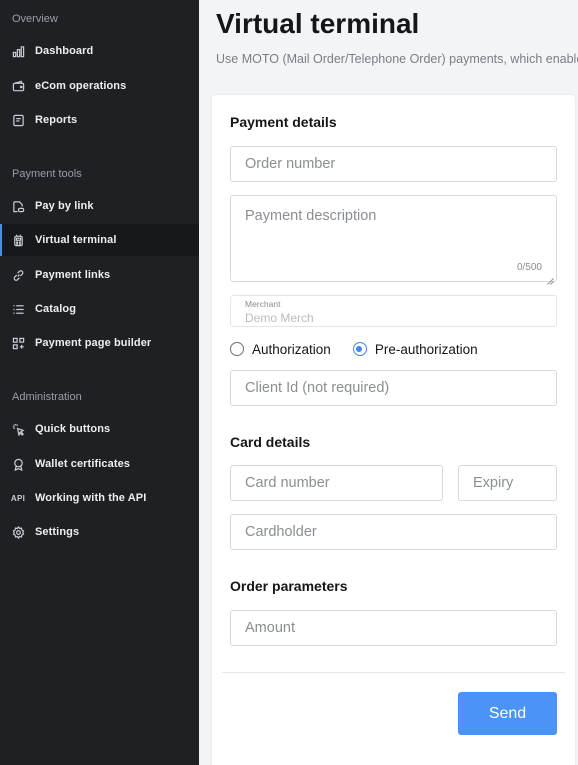 Image resolution: width=578 pixels, height=765 pixels. Describe the element at coordinates (18, 464) in the screenshot. I see `certificate-icon` at that location.